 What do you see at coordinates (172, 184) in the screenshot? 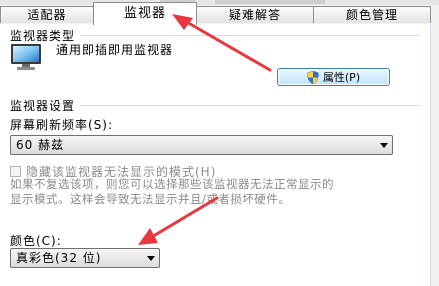
I see `hint-line-1: 如果不复选该项，则您可以选择那些该监视器无法正常显示的` at bounding box center [172, 184].